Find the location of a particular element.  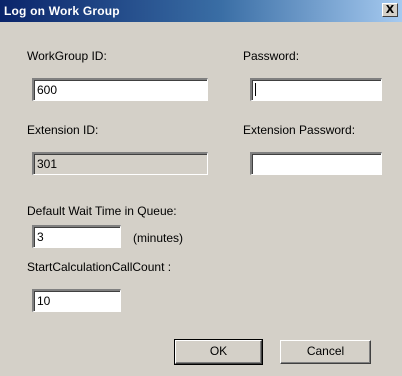

ok-button: OK is located at coordinates (218, 352).